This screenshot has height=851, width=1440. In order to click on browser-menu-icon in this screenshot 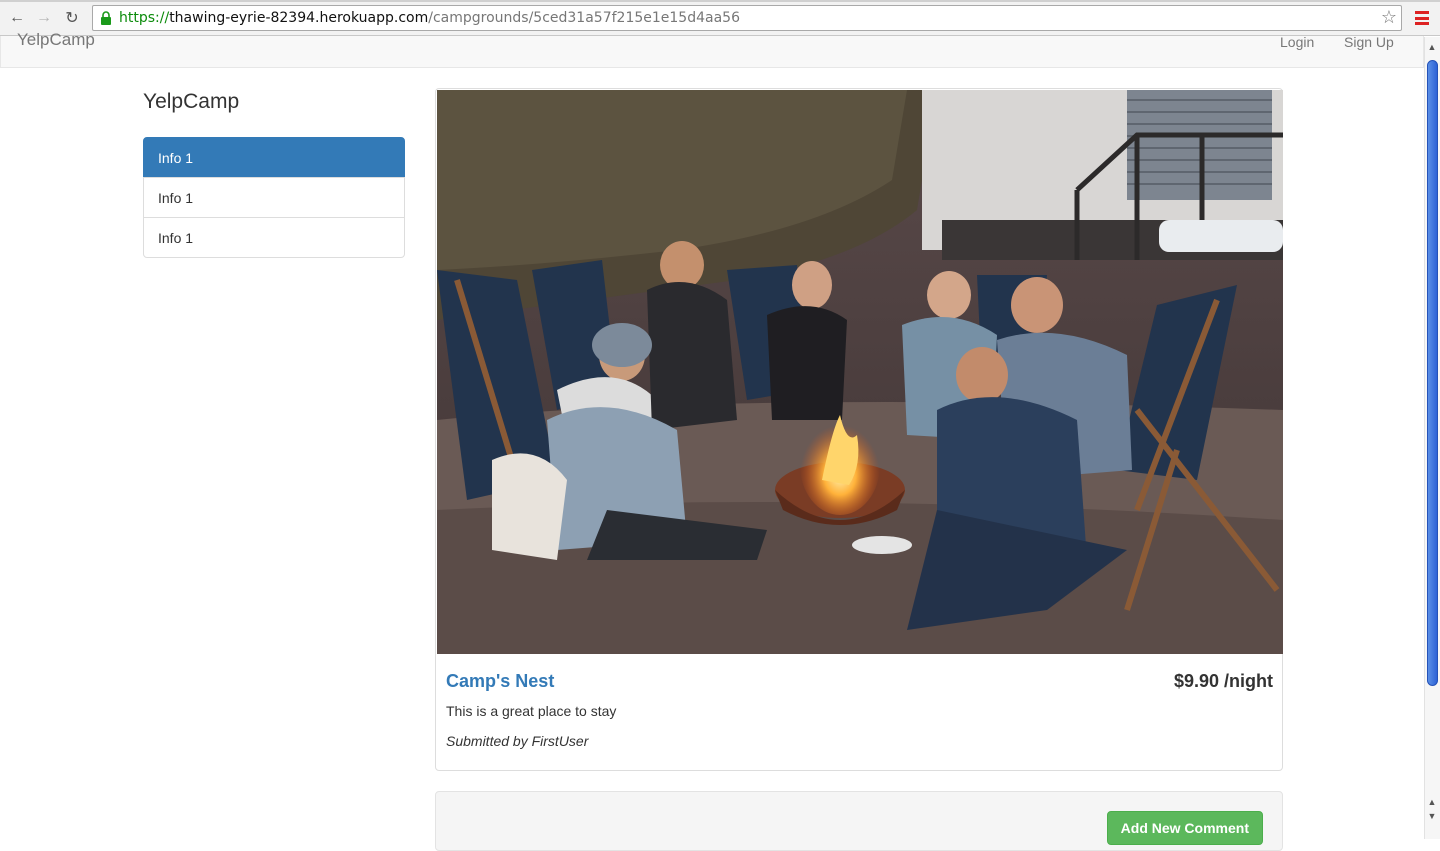, I will do `click(1422, 18)`.